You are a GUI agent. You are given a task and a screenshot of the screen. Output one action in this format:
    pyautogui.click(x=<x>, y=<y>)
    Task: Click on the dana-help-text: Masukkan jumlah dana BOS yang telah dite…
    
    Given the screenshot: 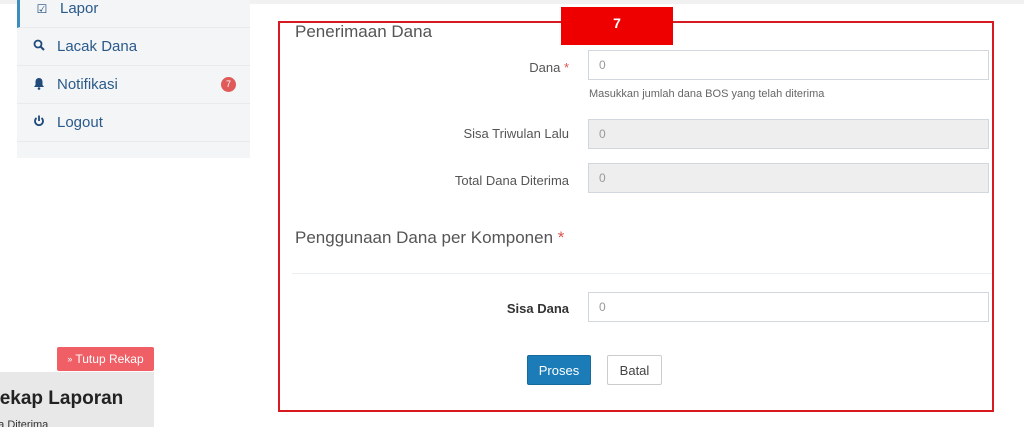 What is the action you would take?
    pyautogui.click(x=707, y=94)
    